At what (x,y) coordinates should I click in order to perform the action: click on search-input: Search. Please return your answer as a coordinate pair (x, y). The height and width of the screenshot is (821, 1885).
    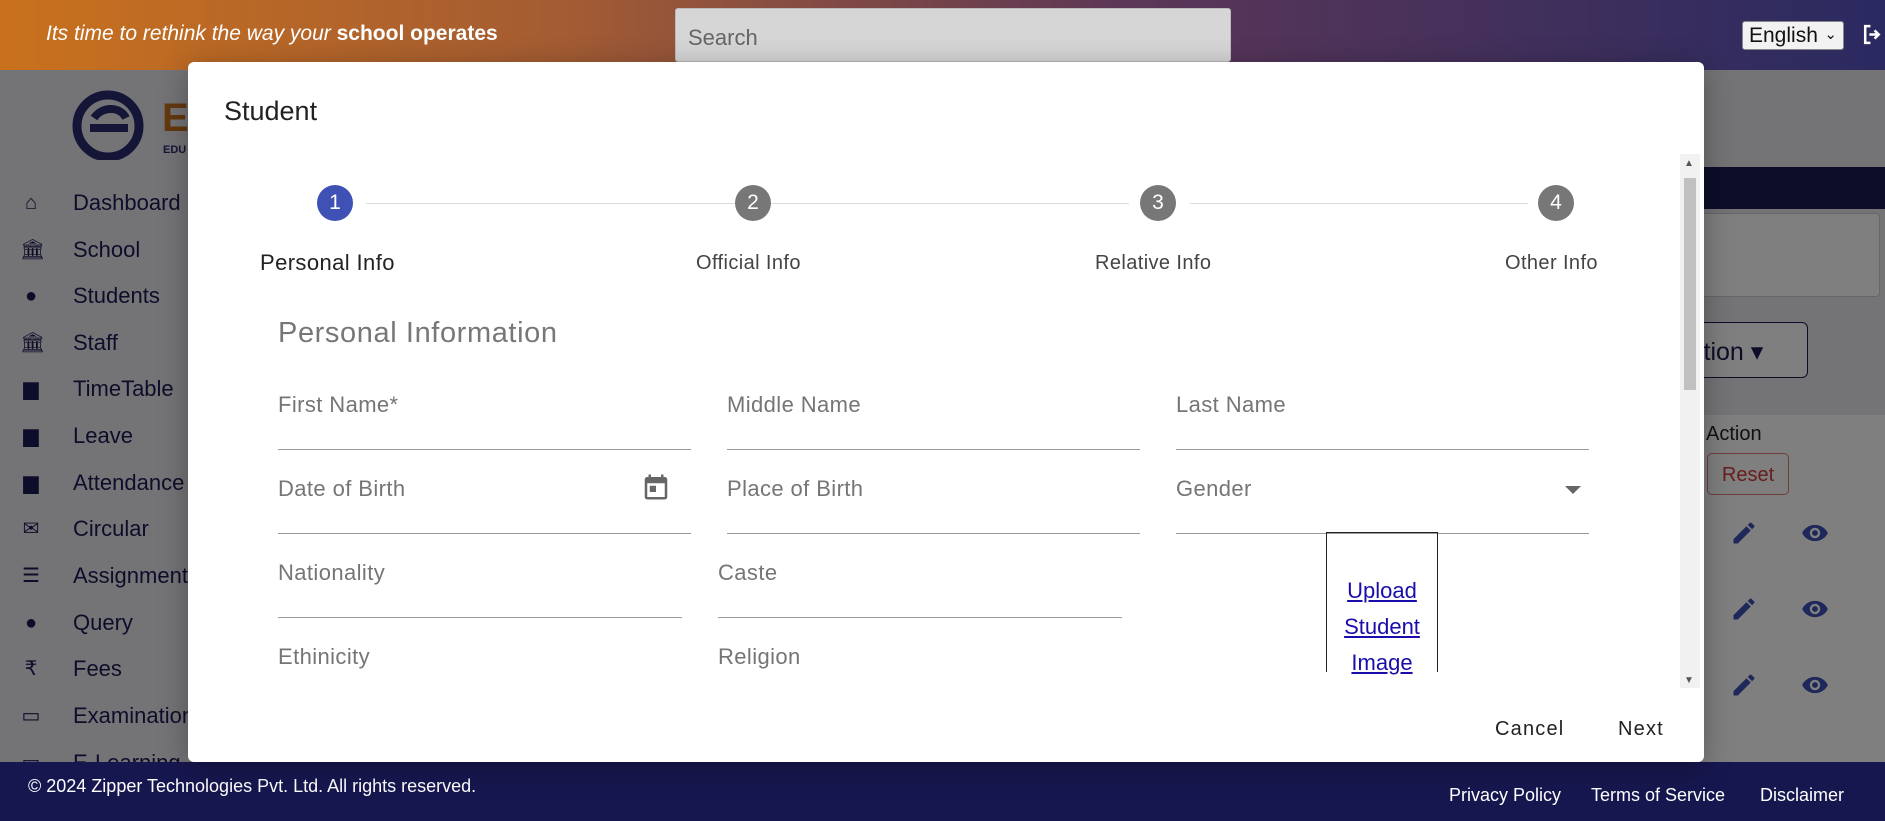
    Looking at the image, I should click on (953, 35).